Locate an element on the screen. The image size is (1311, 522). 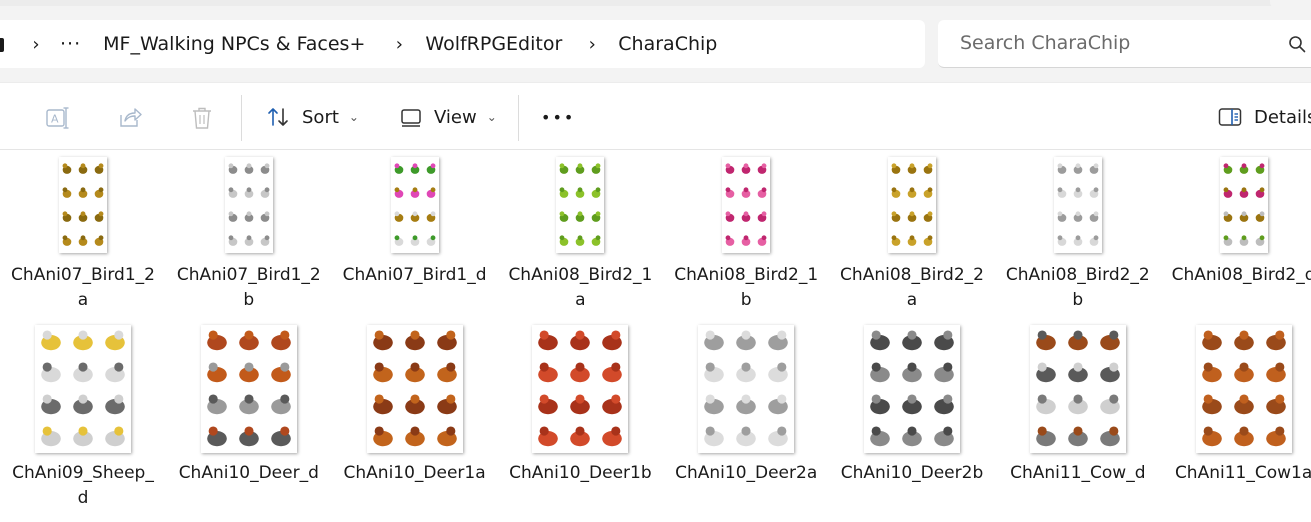
sort-button: Sort ⌄ is located at coordinates (312, 117).